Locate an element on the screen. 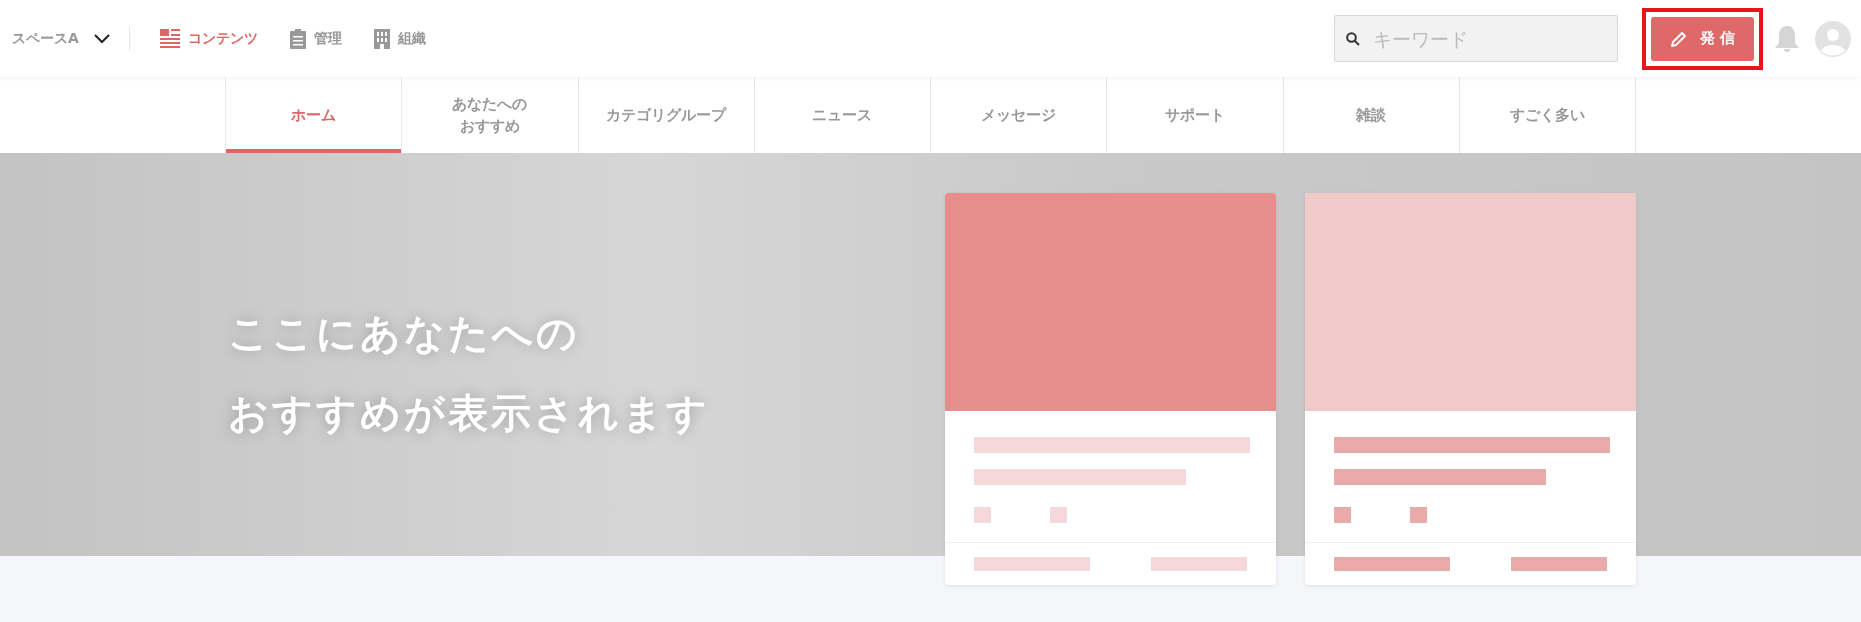 This screenshot has width=1861, height=622. building-icon is located at coordinates (381, 38).